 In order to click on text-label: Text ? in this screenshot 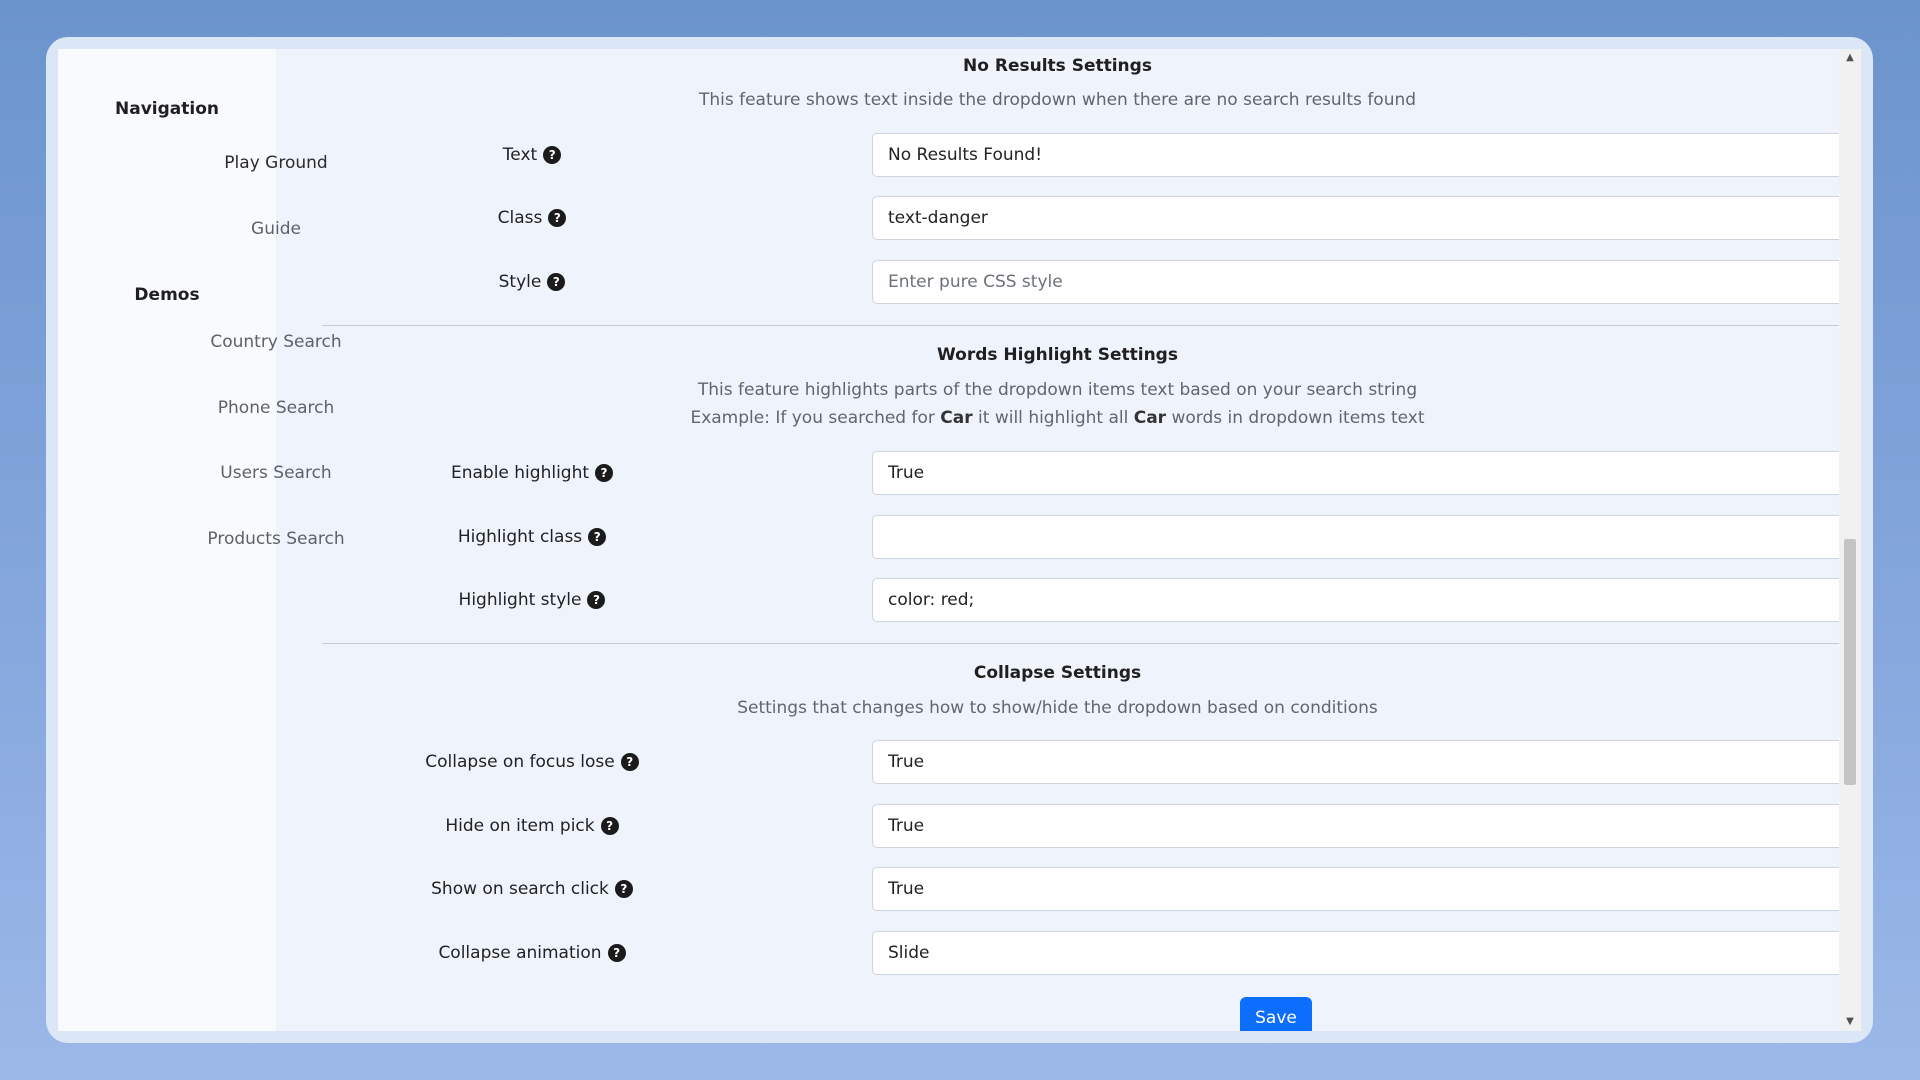, I will do `click(532, 155)`.